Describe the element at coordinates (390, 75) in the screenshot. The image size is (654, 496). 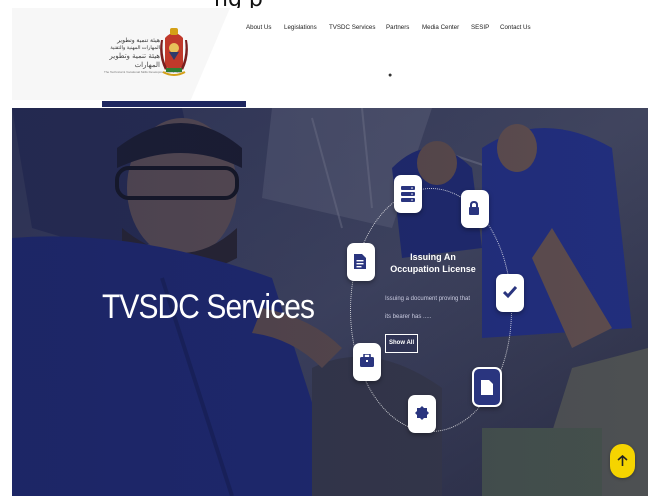
I see `search-icon: ●` at that location.